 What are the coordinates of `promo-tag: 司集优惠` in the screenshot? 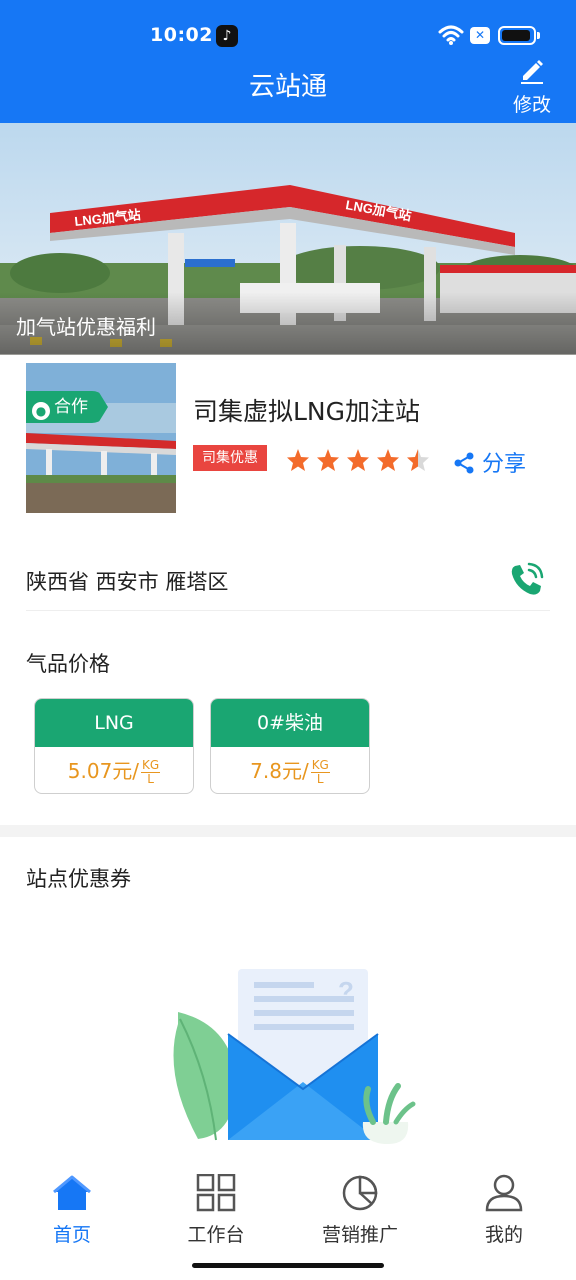 It's located at (230, 458).